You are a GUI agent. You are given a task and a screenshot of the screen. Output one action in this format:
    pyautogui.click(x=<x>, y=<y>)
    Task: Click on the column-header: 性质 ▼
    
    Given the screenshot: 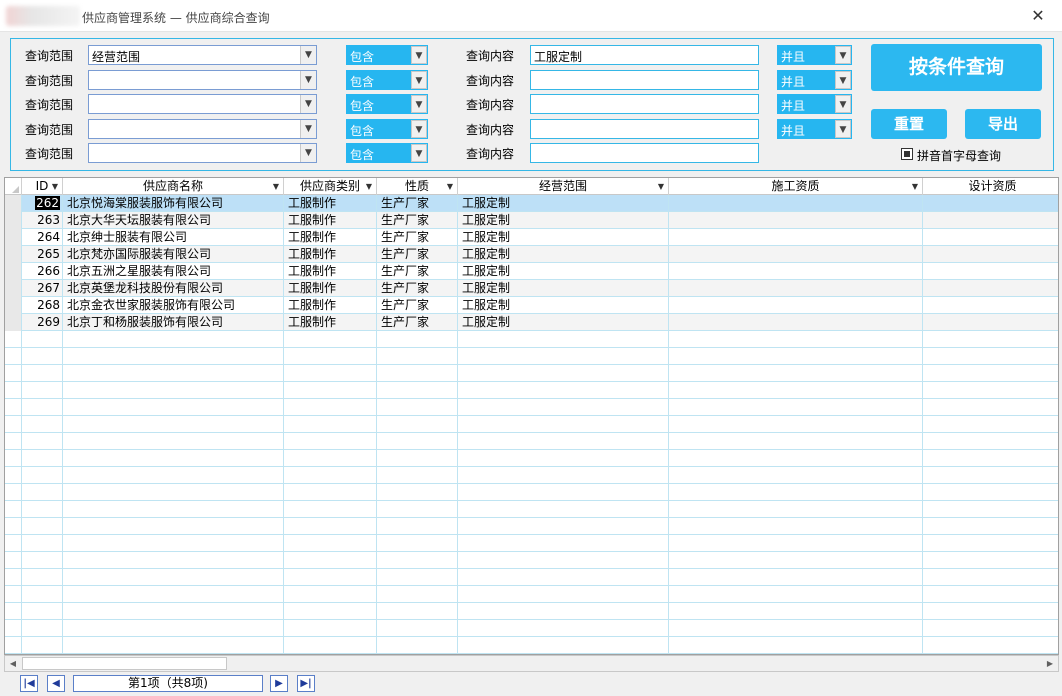 What is the action you would take?
    pyautogui.click(x=417, y=186)
    